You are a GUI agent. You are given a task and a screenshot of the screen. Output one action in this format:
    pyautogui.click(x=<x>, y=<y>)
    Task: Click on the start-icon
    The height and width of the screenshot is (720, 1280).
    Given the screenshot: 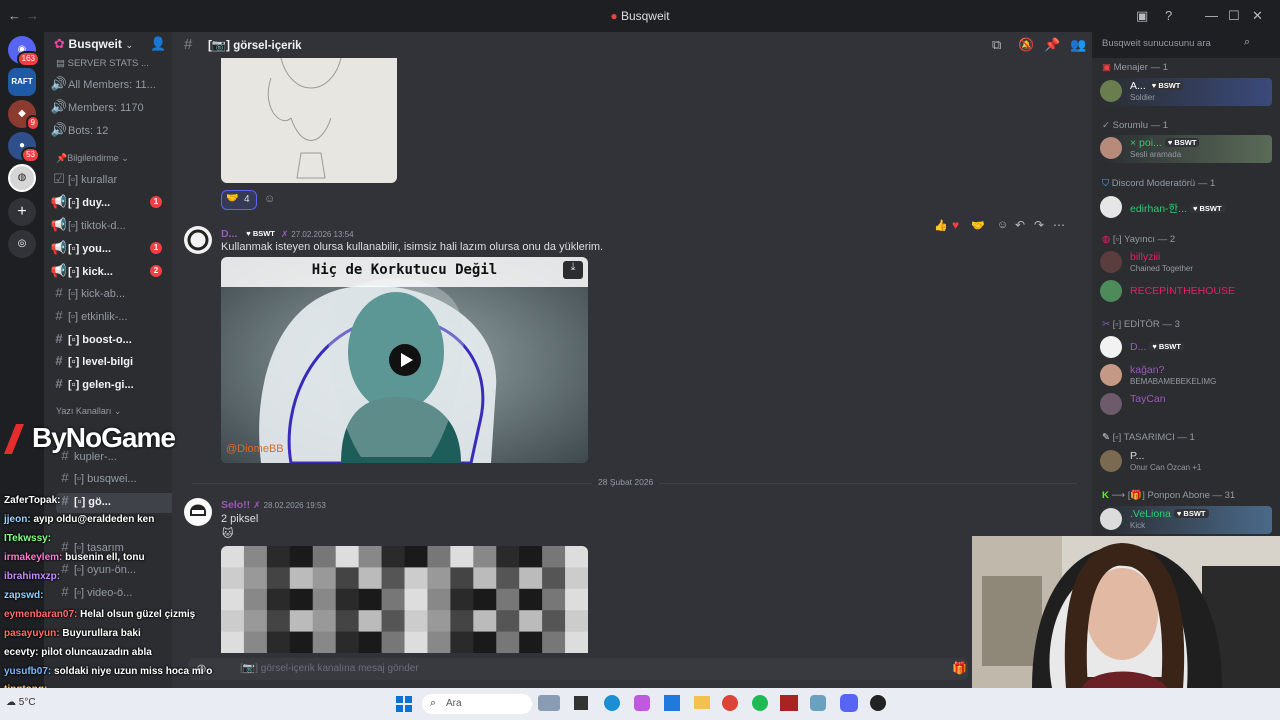 What is the action you would take?
    pyautogui.click(x=404, y=704)
    